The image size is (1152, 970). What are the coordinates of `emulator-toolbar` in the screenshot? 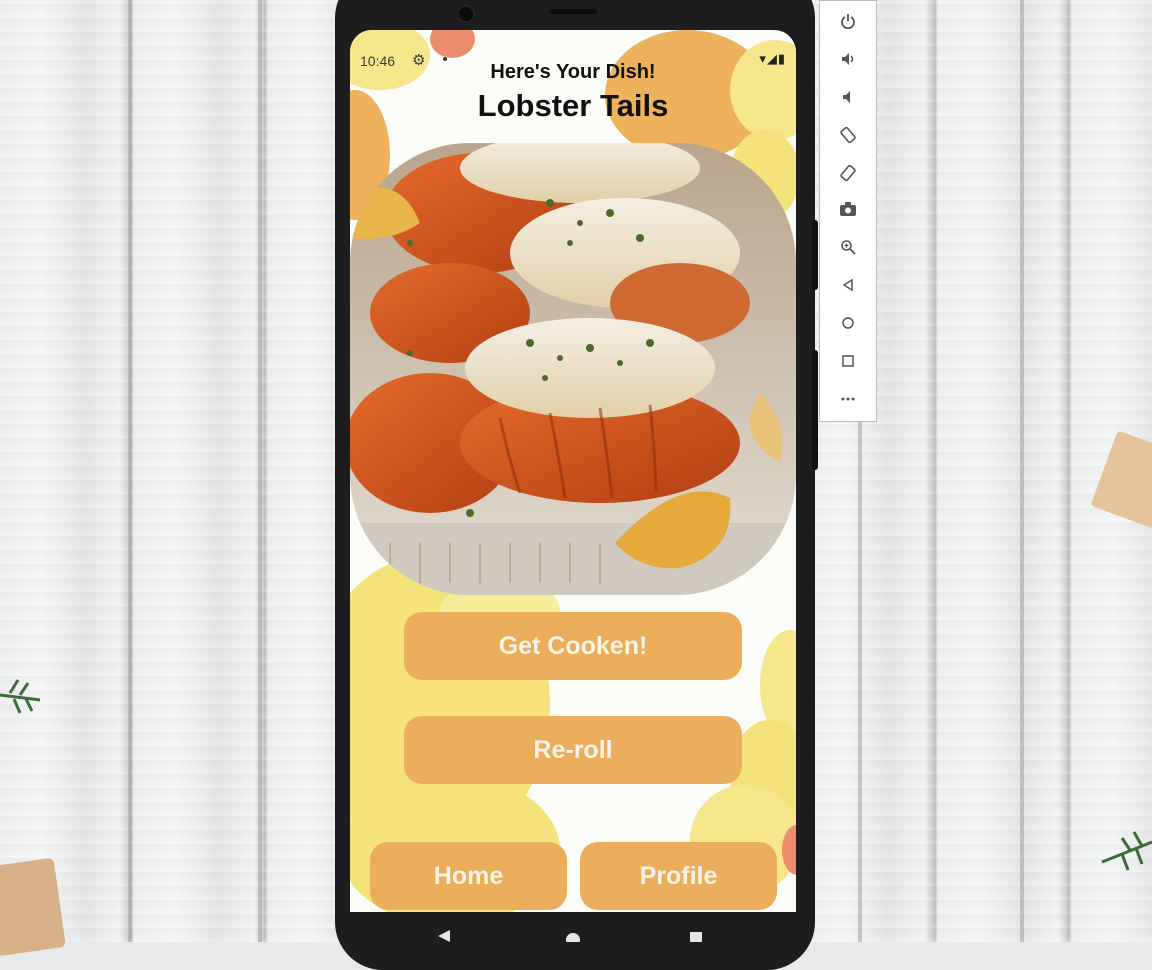 It's located at (848, 211).